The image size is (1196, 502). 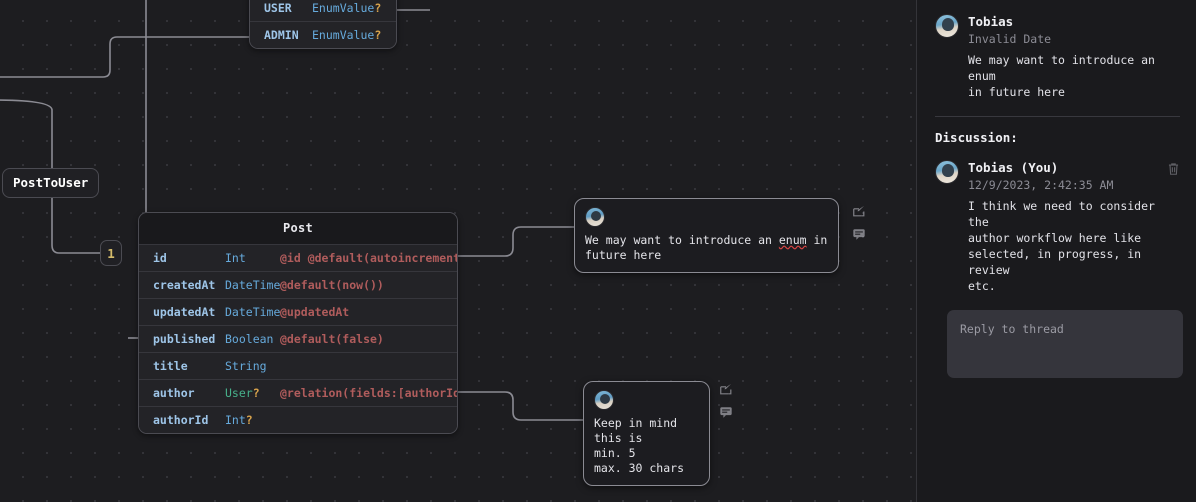 What do you see at coordinates (1041, 184) in the screenshot?
I see `comment-date: 12/9/2023, 2:42:35 AM` at bounding box center [1041, 184].